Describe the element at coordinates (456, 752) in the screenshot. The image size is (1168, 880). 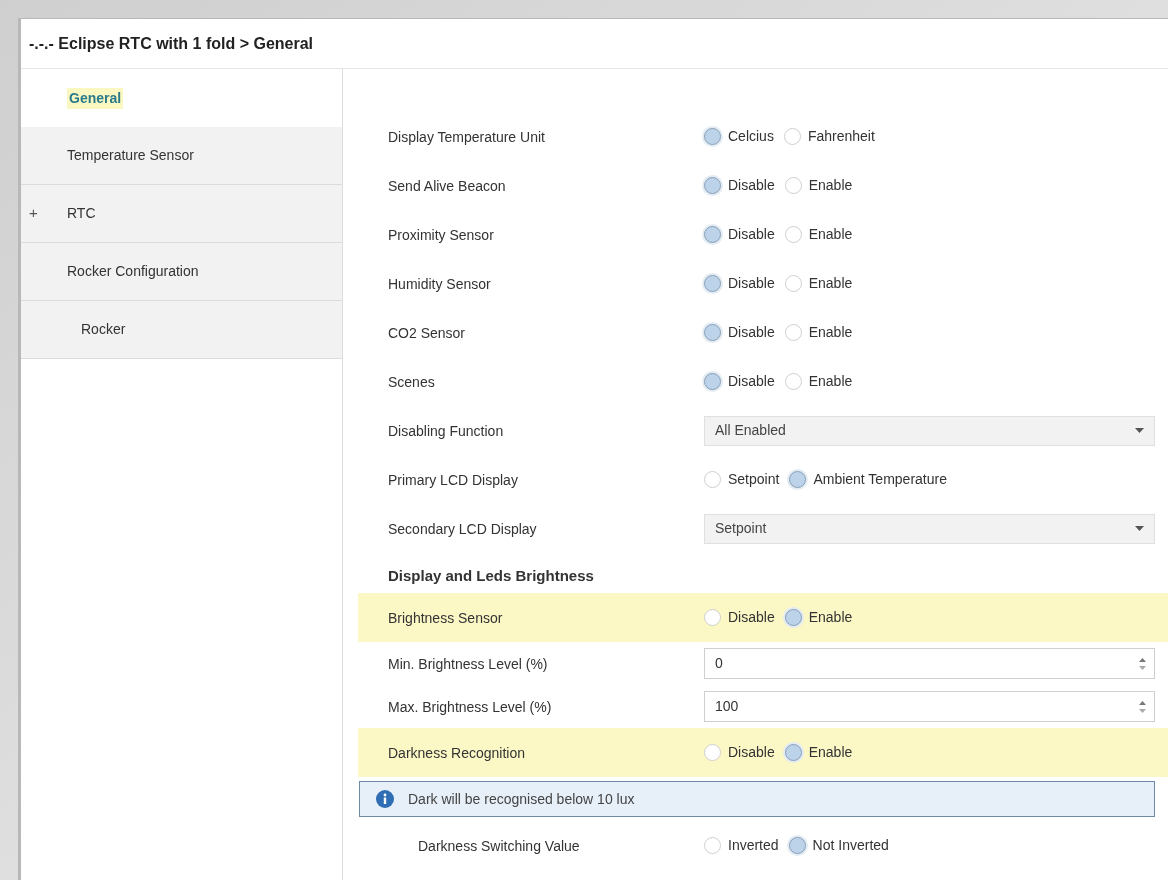
I see `parameter-label: Darkness Recognition` at that location.